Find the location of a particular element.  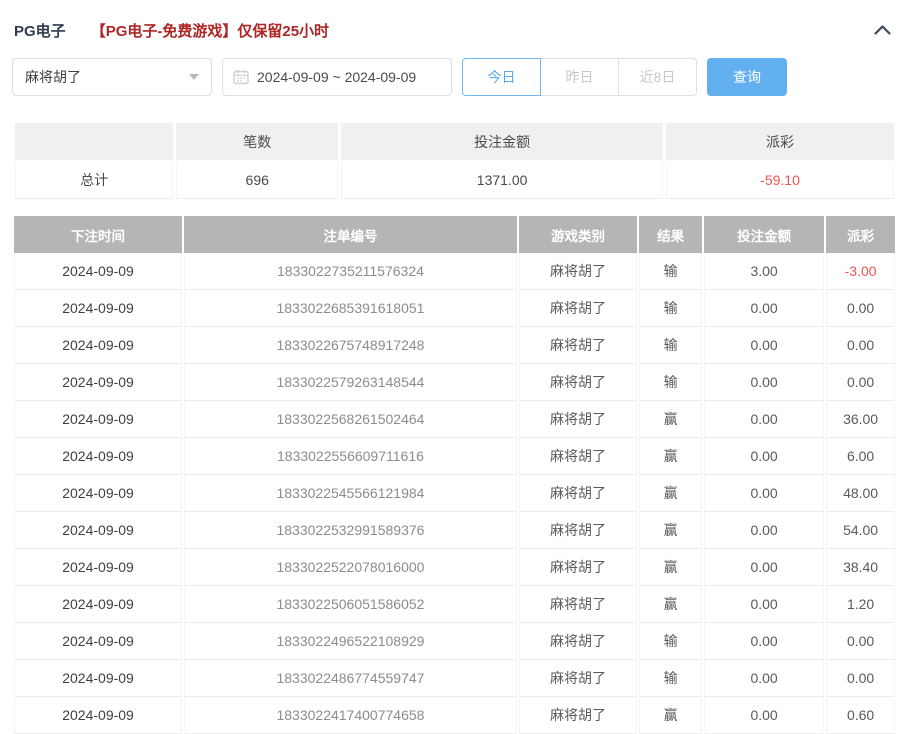

col-result: 结果 is located at coordinates (670, 234).